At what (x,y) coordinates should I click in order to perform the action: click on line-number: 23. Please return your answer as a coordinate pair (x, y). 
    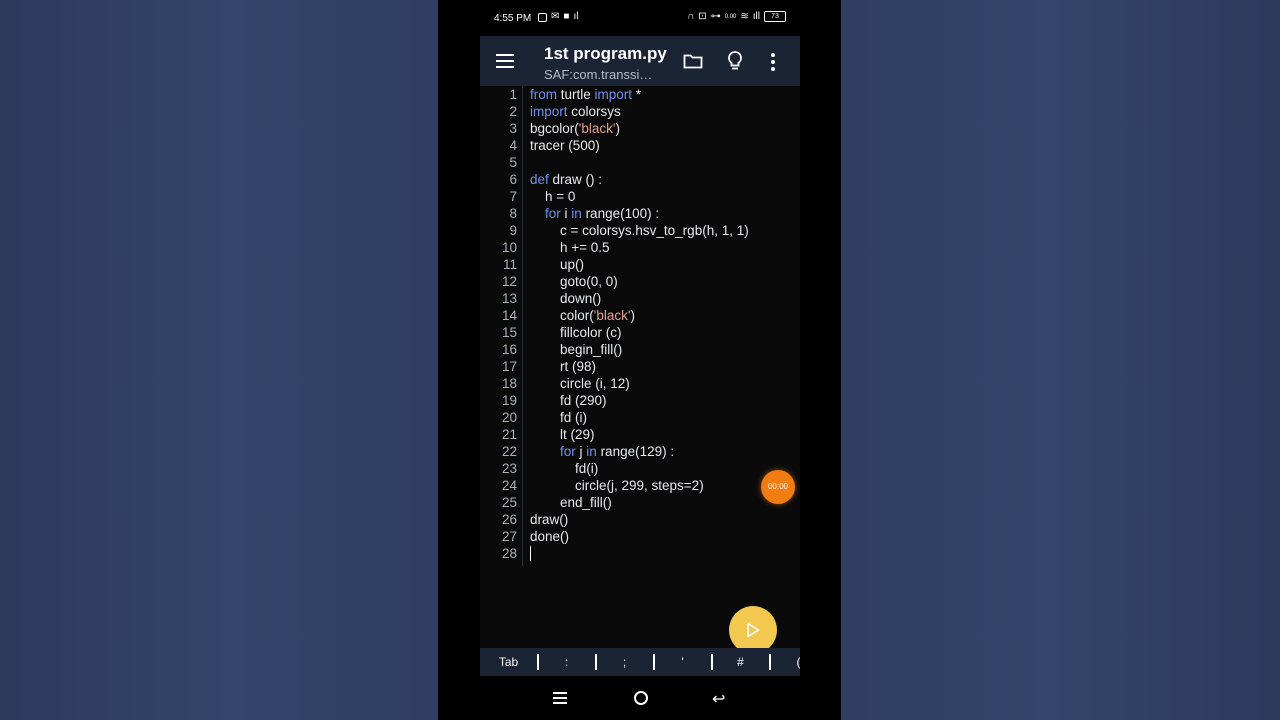
    Looking at the image, I should click on (509, 468).